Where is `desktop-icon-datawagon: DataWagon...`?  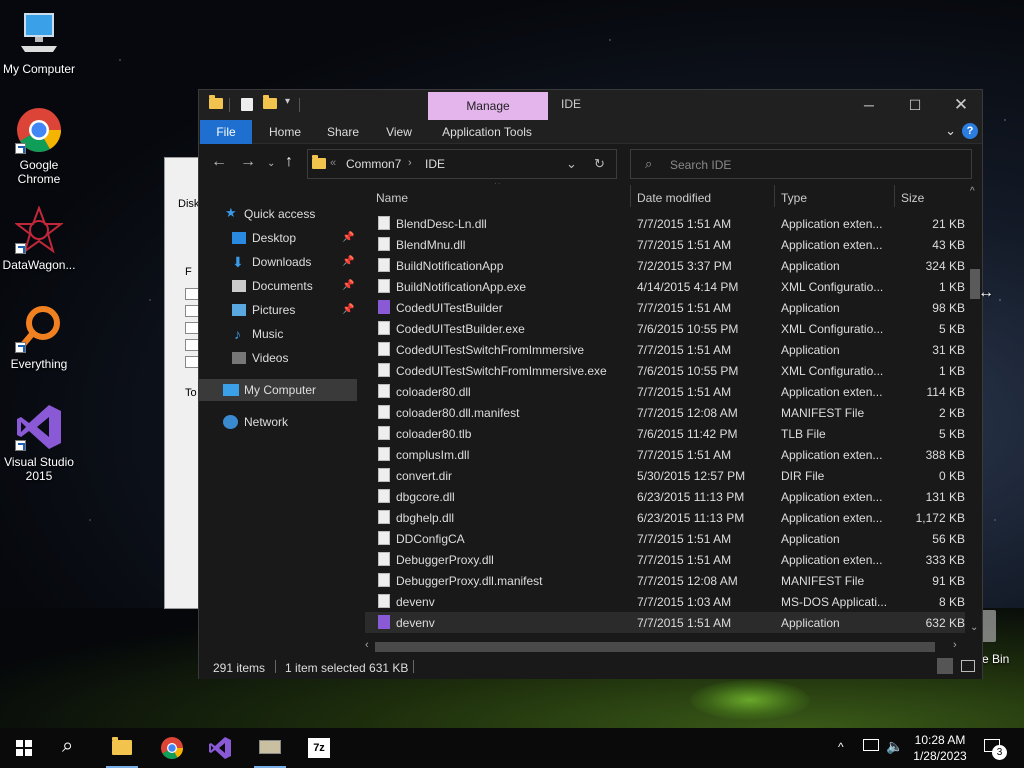 desktop-icon-datawagon: DataWagon... is located at coordinates (39, 238).